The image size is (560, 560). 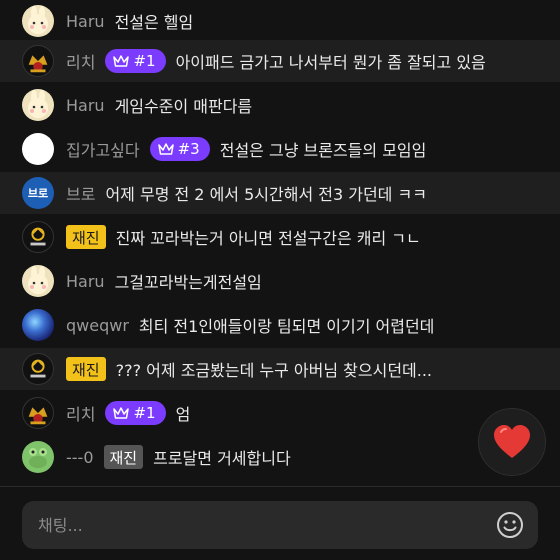 I want to click on galaxy-avatar, so click(x=38, y=325).